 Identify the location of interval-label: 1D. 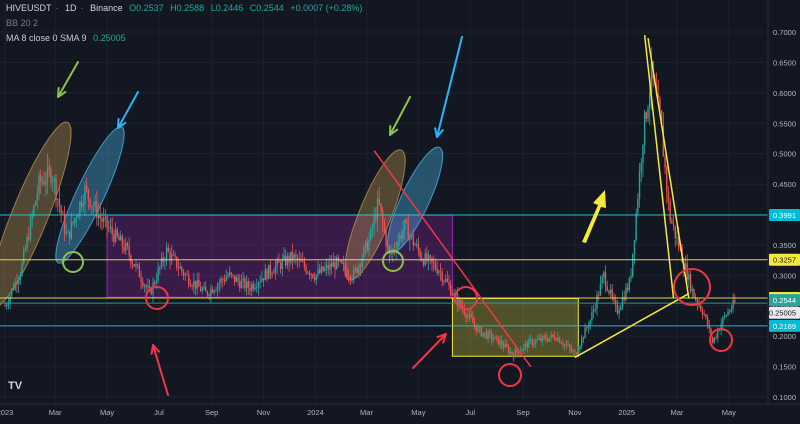
(71, 8).